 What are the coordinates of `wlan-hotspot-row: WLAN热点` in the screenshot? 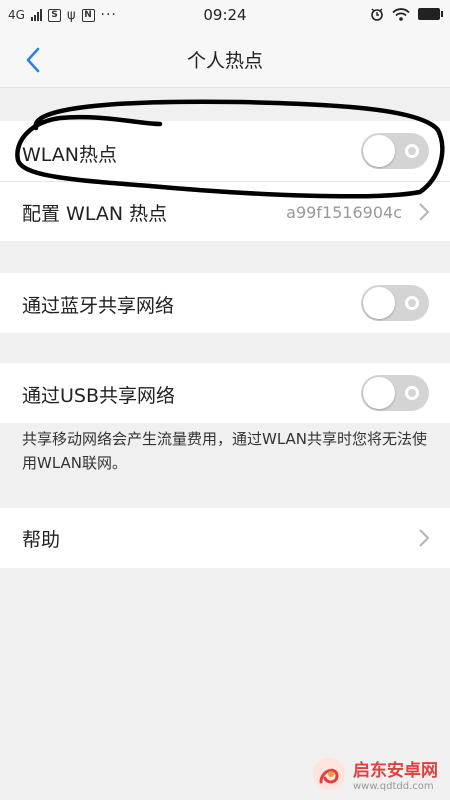 It's located at (225, 151).